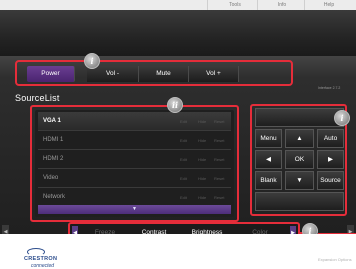  I want to click on power-button: Power, so click(51, 74).